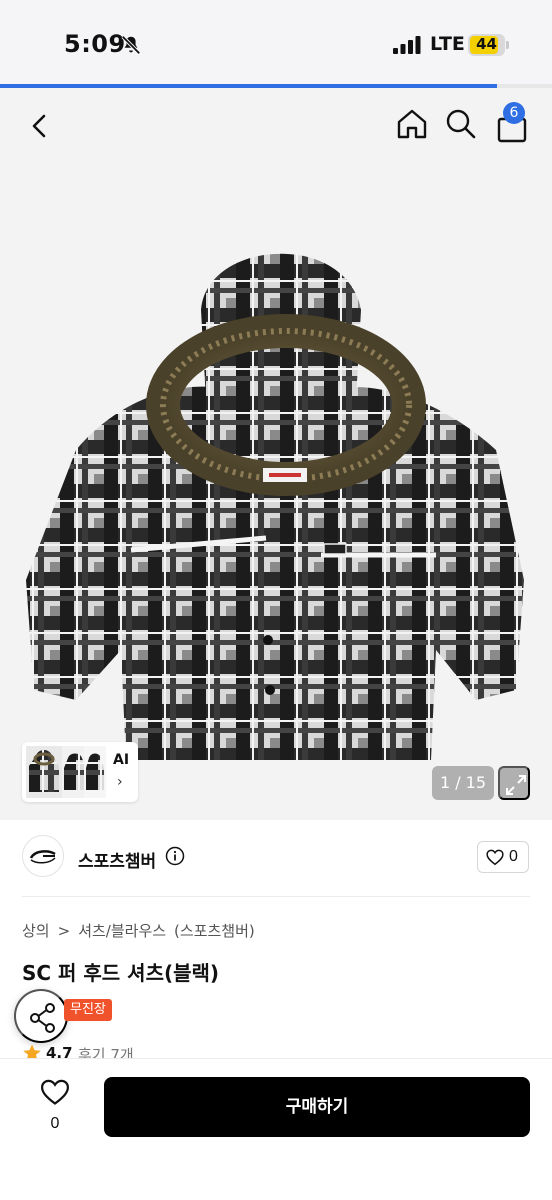 The image size is (552, 1200). What do you see at coordinates (55, 1108) in the screenshot?
I see `like-button: 0` at bounding box center [55, 1108].